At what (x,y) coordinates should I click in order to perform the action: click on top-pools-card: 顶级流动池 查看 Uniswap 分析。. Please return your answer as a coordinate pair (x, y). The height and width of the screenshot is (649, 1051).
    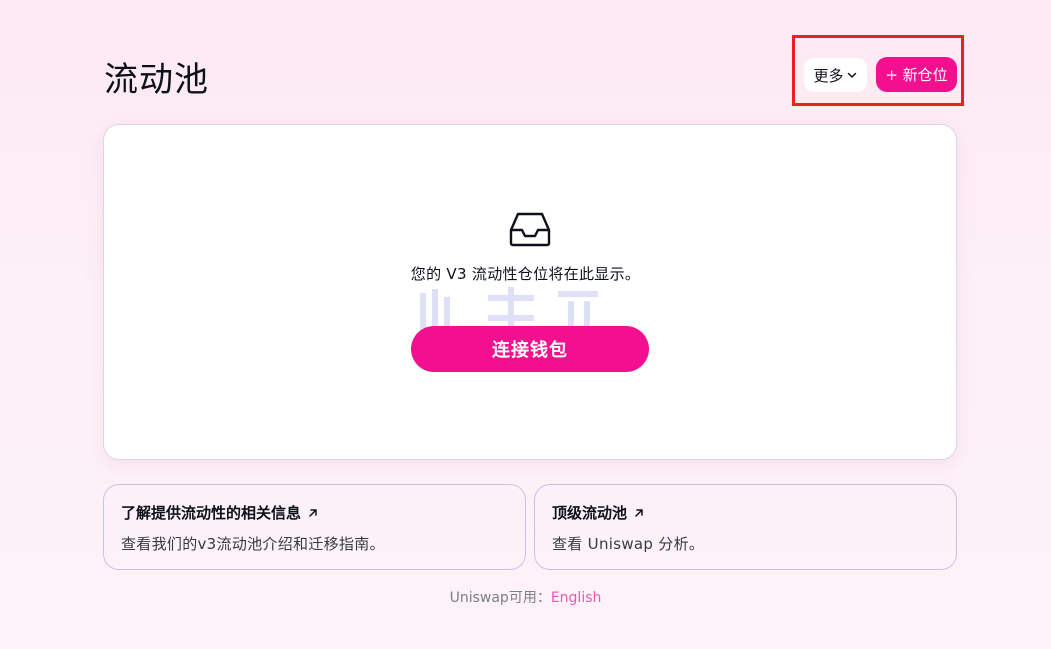
    Looking at the image, I should click on (745, 527).